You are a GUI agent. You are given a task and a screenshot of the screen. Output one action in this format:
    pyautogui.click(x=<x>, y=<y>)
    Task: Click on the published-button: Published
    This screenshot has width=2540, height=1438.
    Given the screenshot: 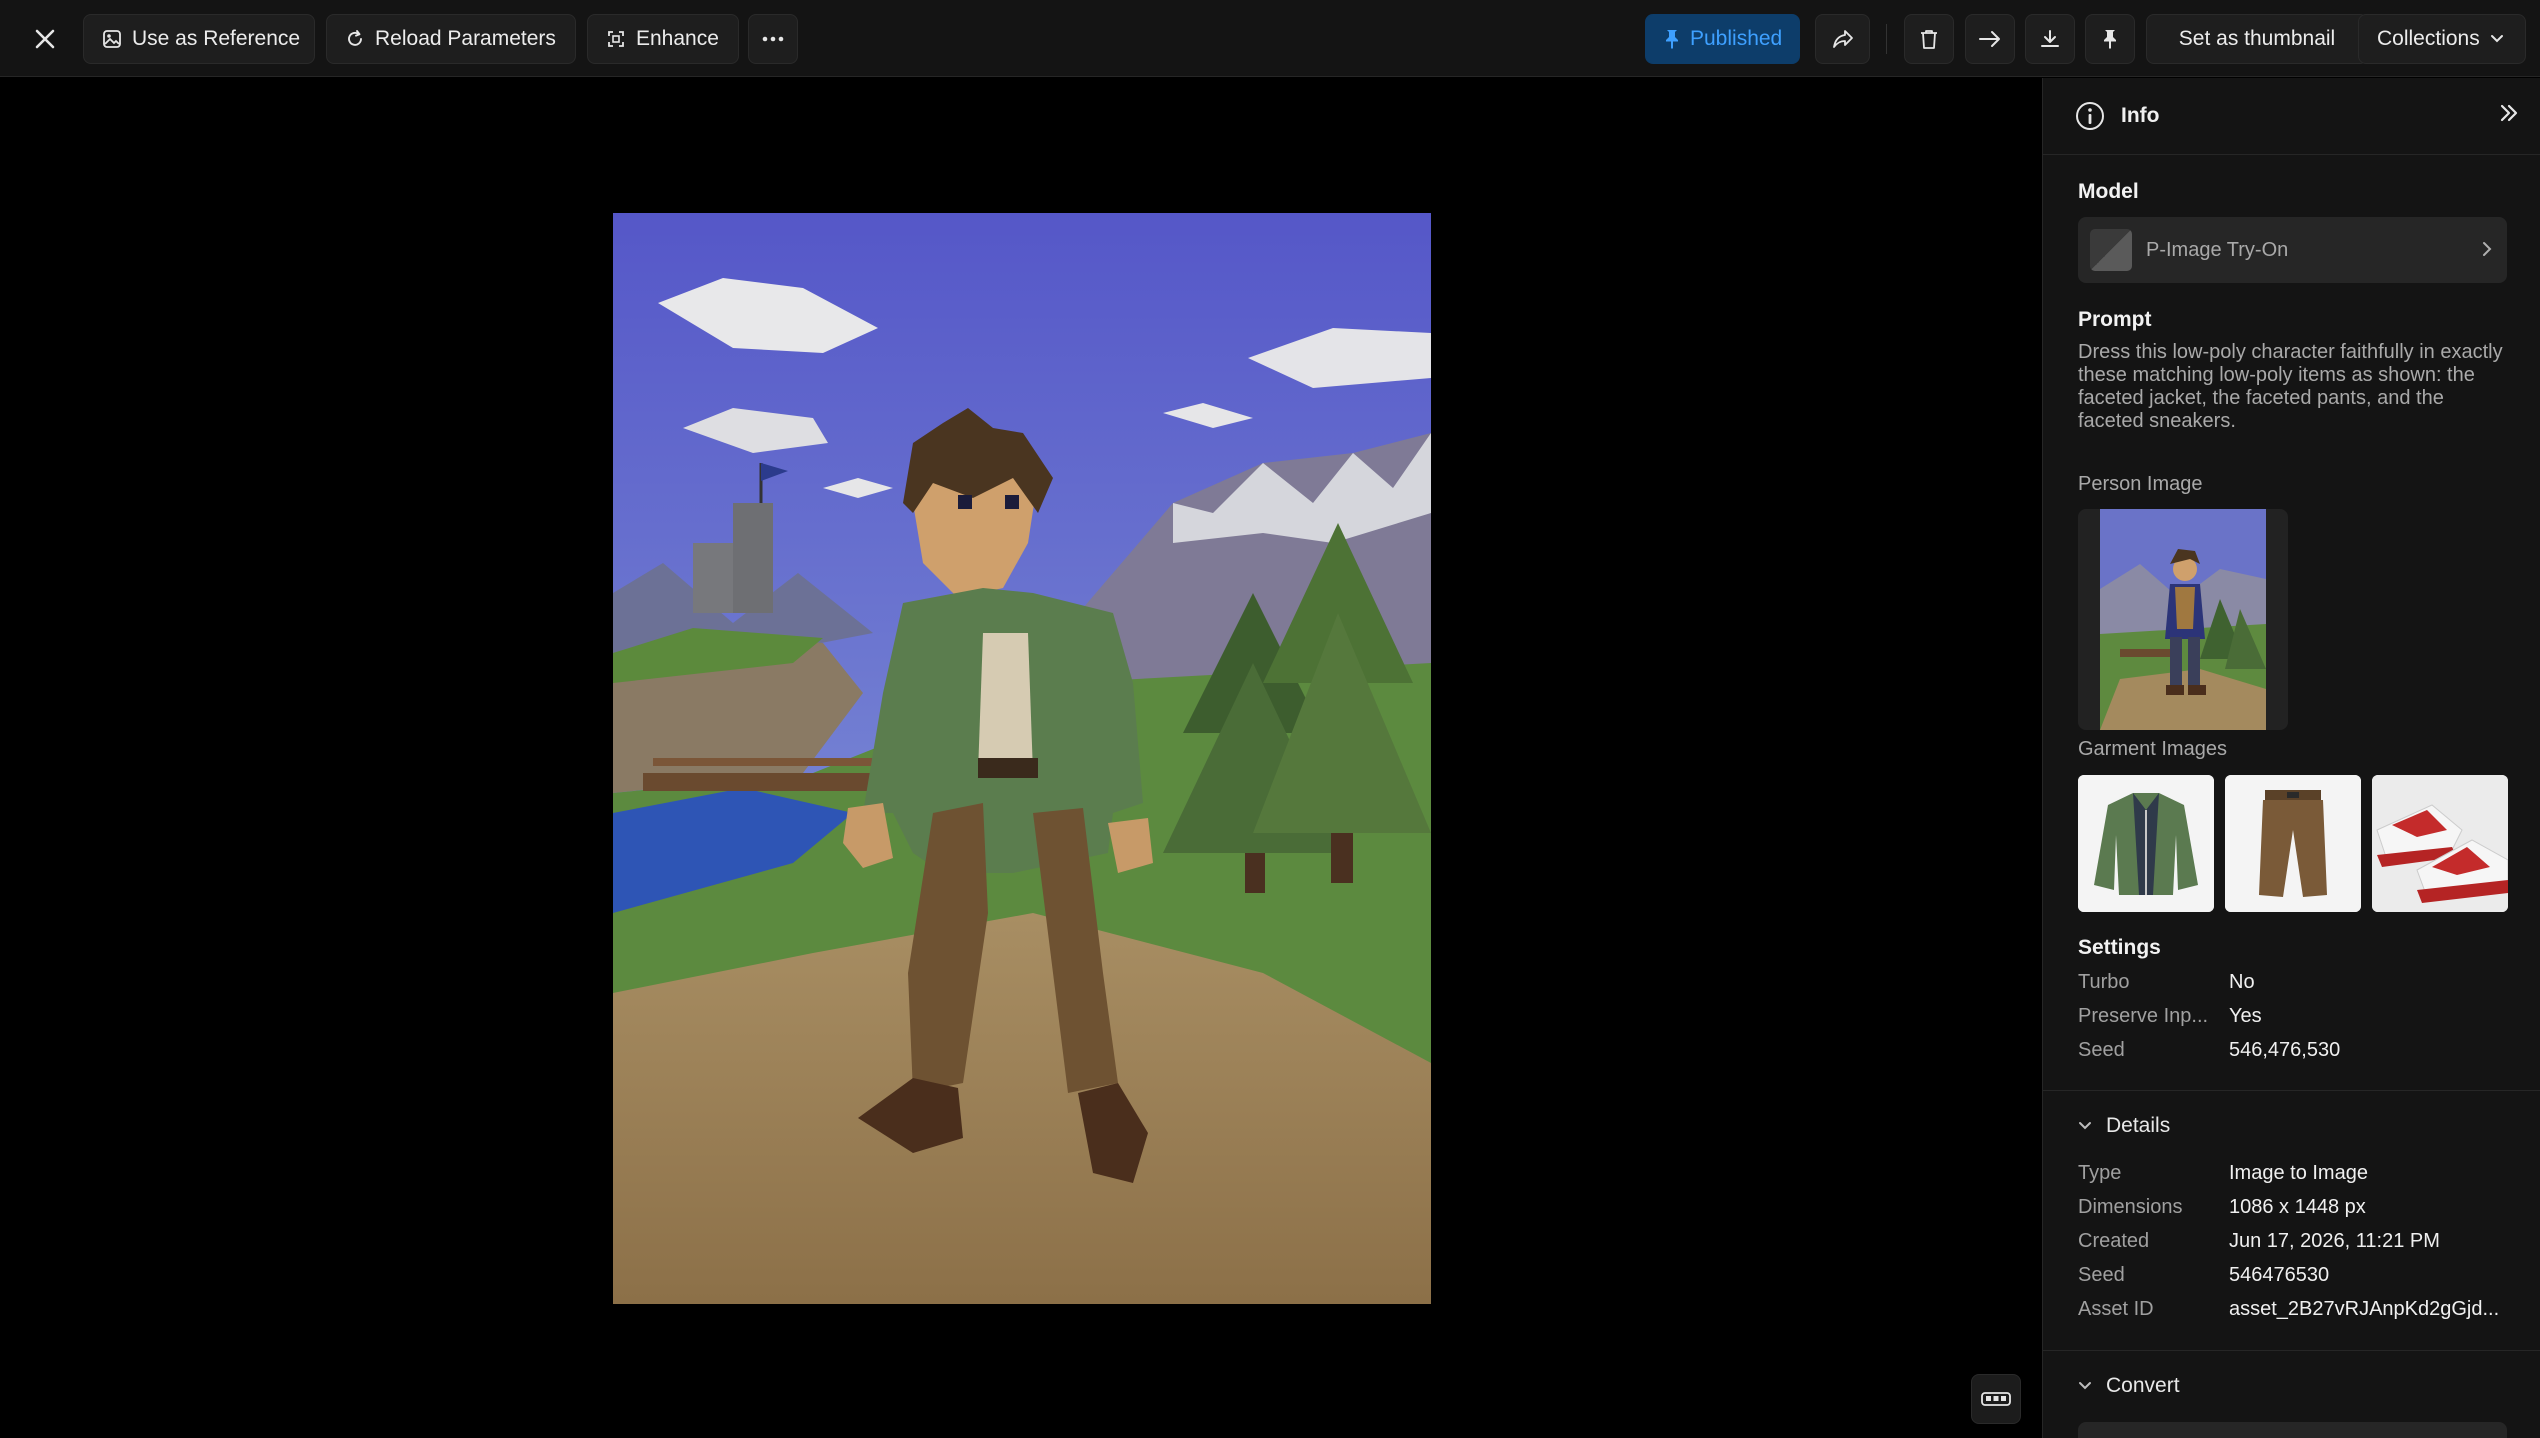 What is the action you would take?
    pyautogui.click(x=1722, y=39)
    